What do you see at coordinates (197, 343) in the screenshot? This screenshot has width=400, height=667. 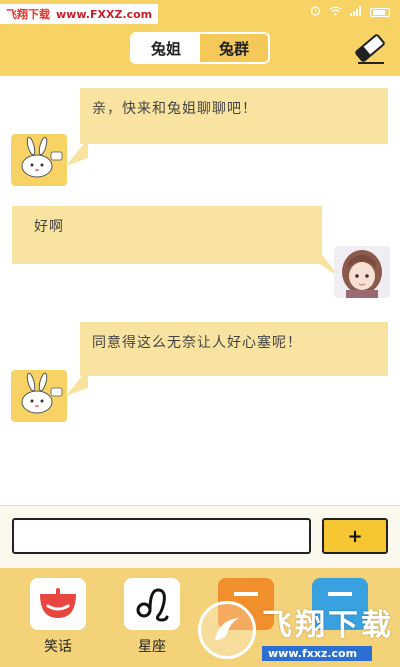 I see `message-text: 同意得这么无奈让人好心塞呢！` at bounding box center [197, 343].